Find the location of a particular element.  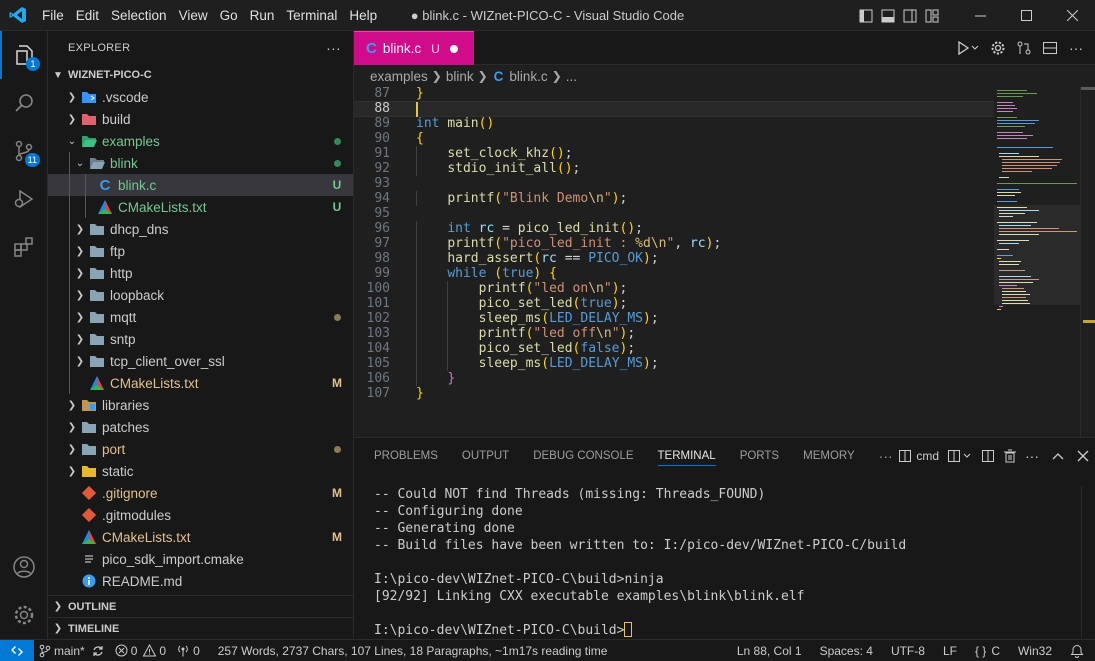

unsaved-dot-icon is located at coordinates (453, 48).